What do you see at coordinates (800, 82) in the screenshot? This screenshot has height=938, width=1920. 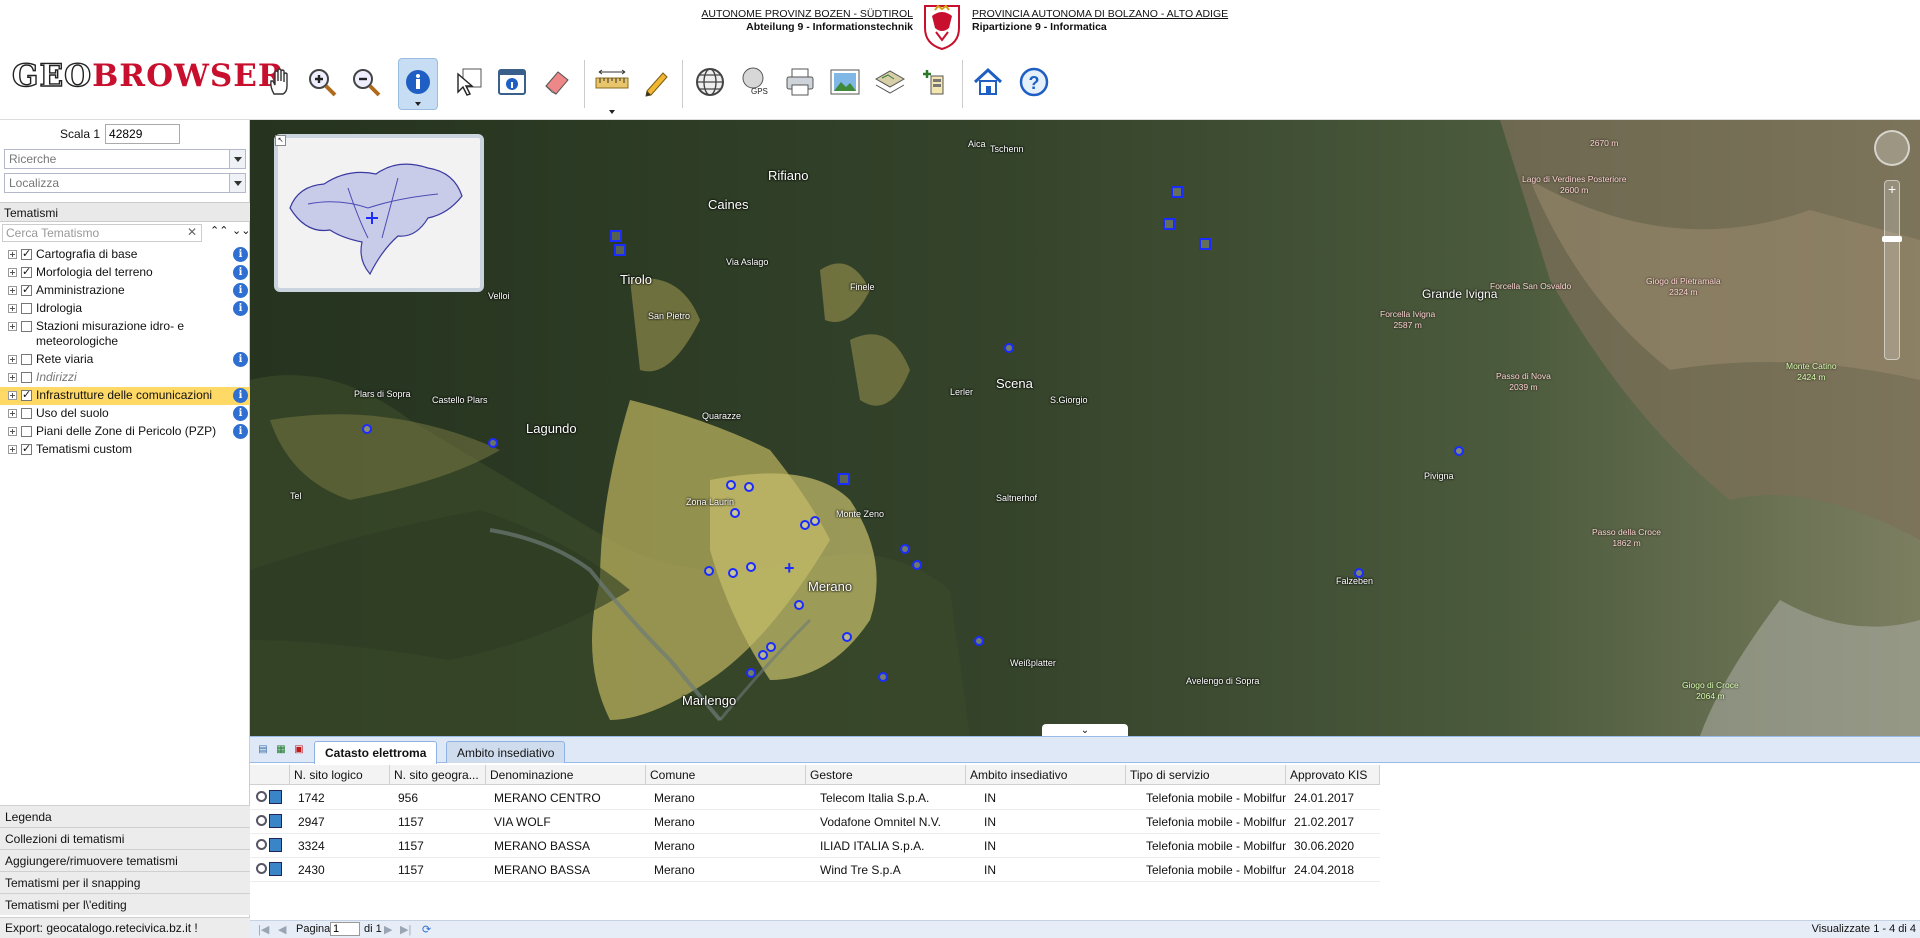 I see `print-button` at bounding box center [800, 82].